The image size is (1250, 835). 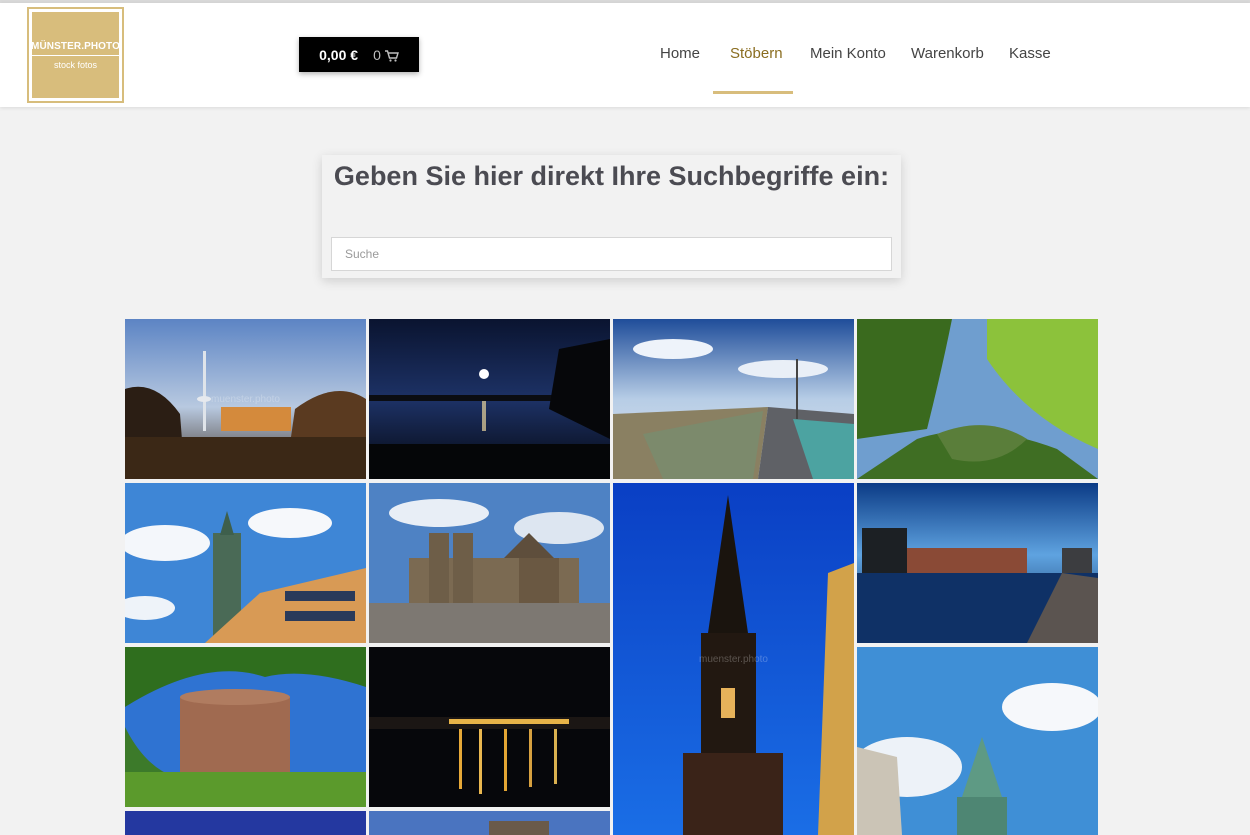 What do you see at coordinates (733, 659) in the screenshot?
I see `photo-lamberti-church-tower: muenster.photo` at bounding box center [733, 659].